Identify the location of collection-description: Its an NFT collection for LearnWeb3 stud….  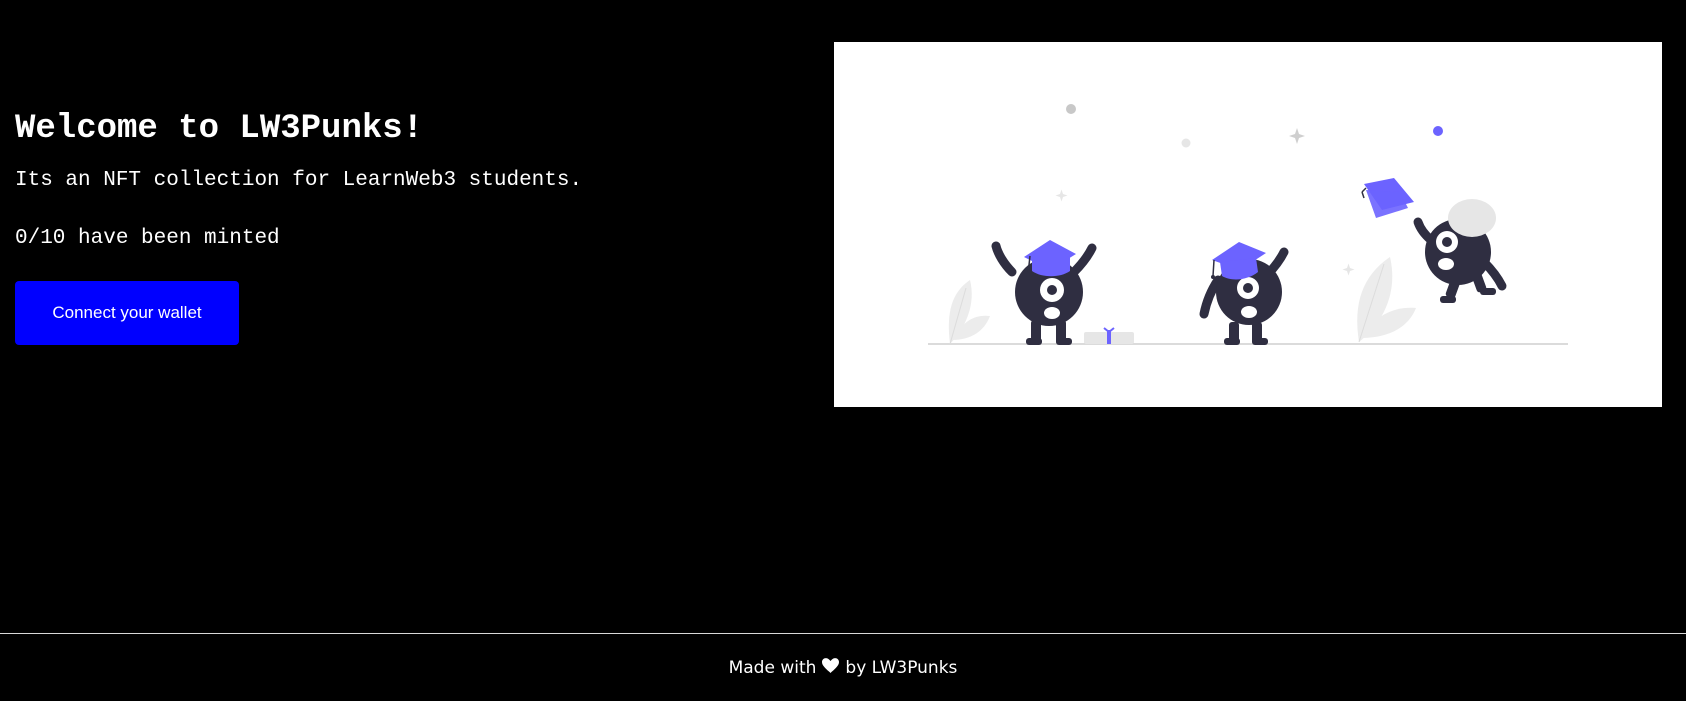
(299, 180).